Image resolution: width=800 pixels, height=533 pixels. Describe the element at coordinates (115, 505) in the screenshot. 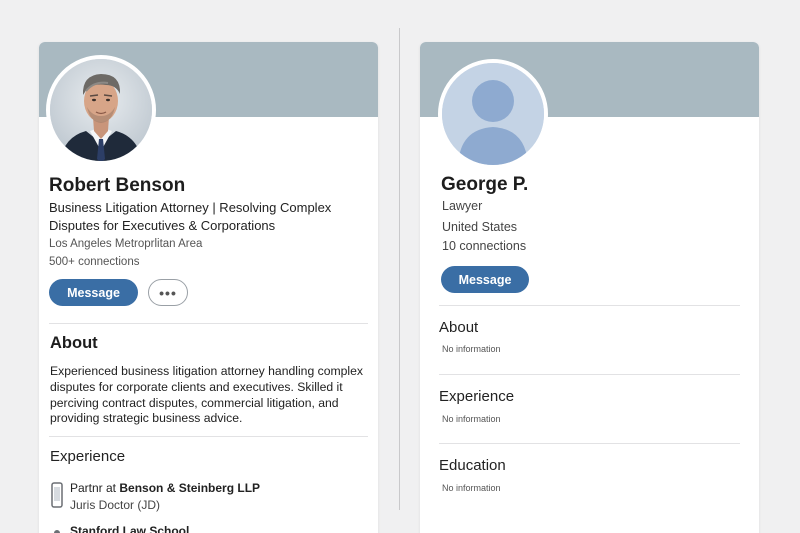

I see `experience-subtitle: Juris Doctor (JD)` at that location.